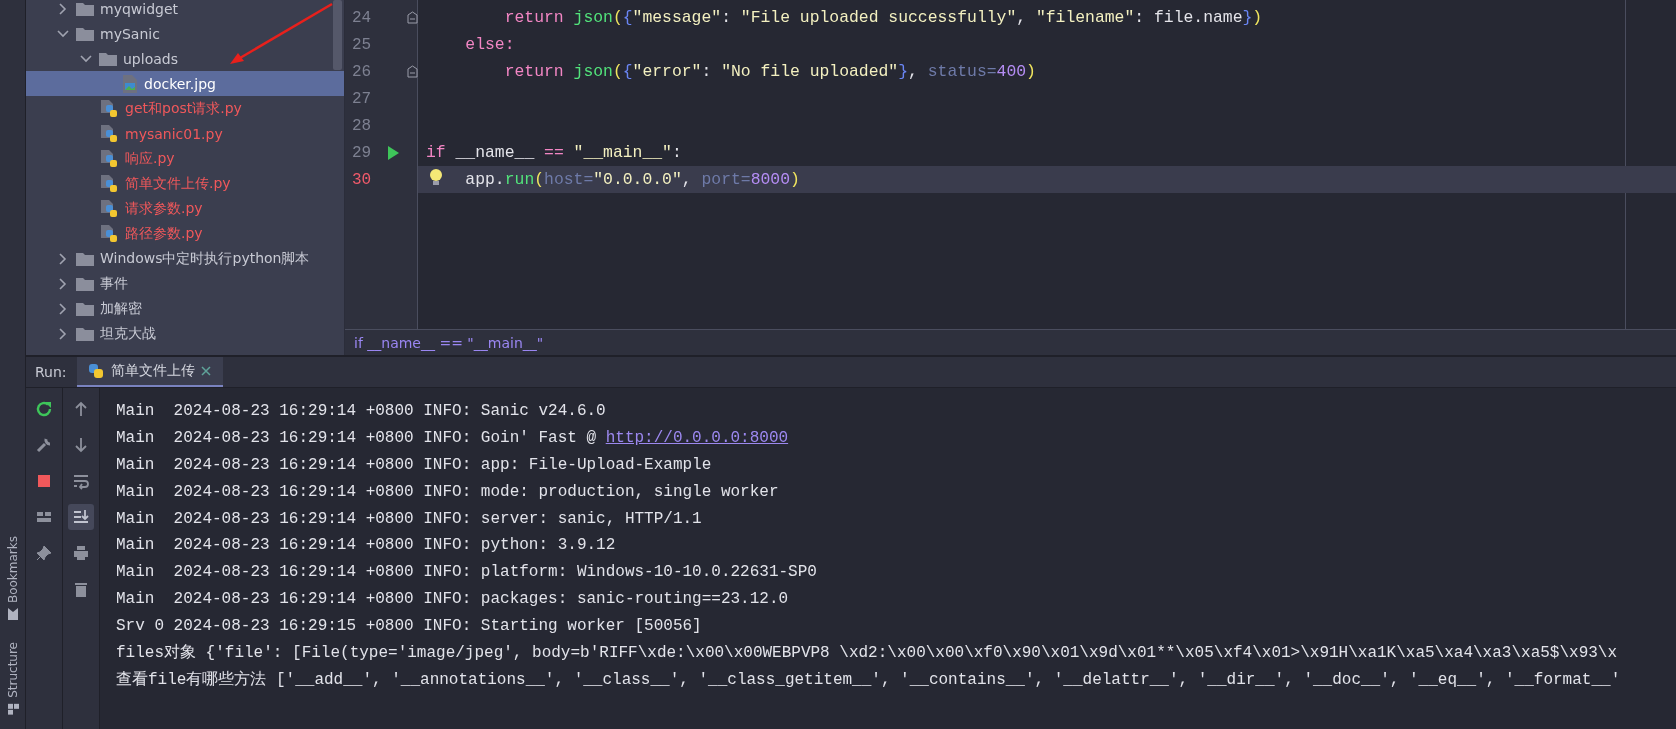 The width and height of the screenshot is (1676, 729). I want to click on tree-item-label: 响应.py, so click(150, 158).